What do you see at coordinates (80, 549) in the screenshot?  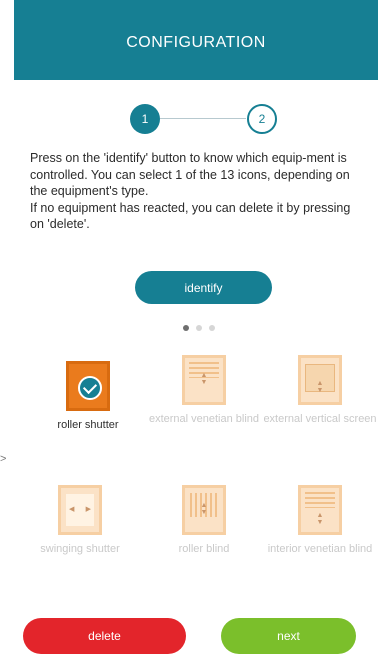 I see `equipment-label: swinging shutter` at bounding box center [80, 549].